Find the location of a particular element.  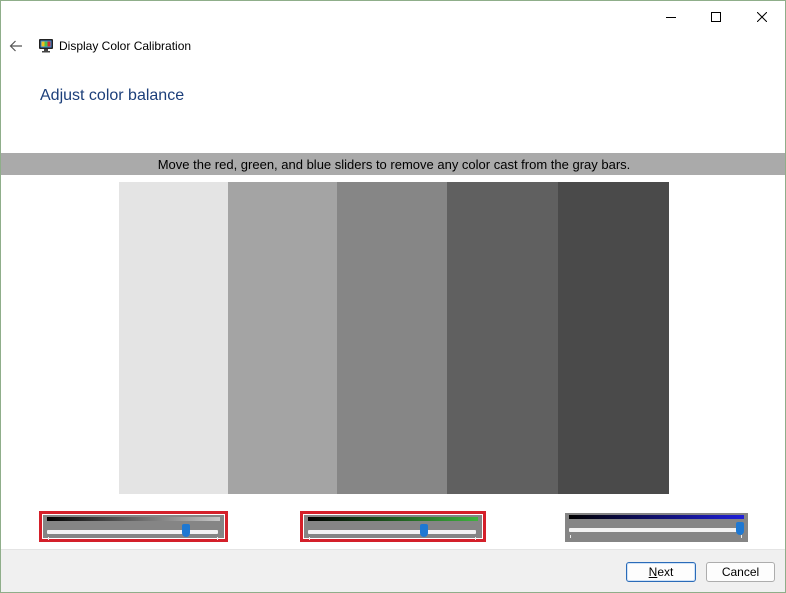

maximize-button is located at coordinates (716, 17).